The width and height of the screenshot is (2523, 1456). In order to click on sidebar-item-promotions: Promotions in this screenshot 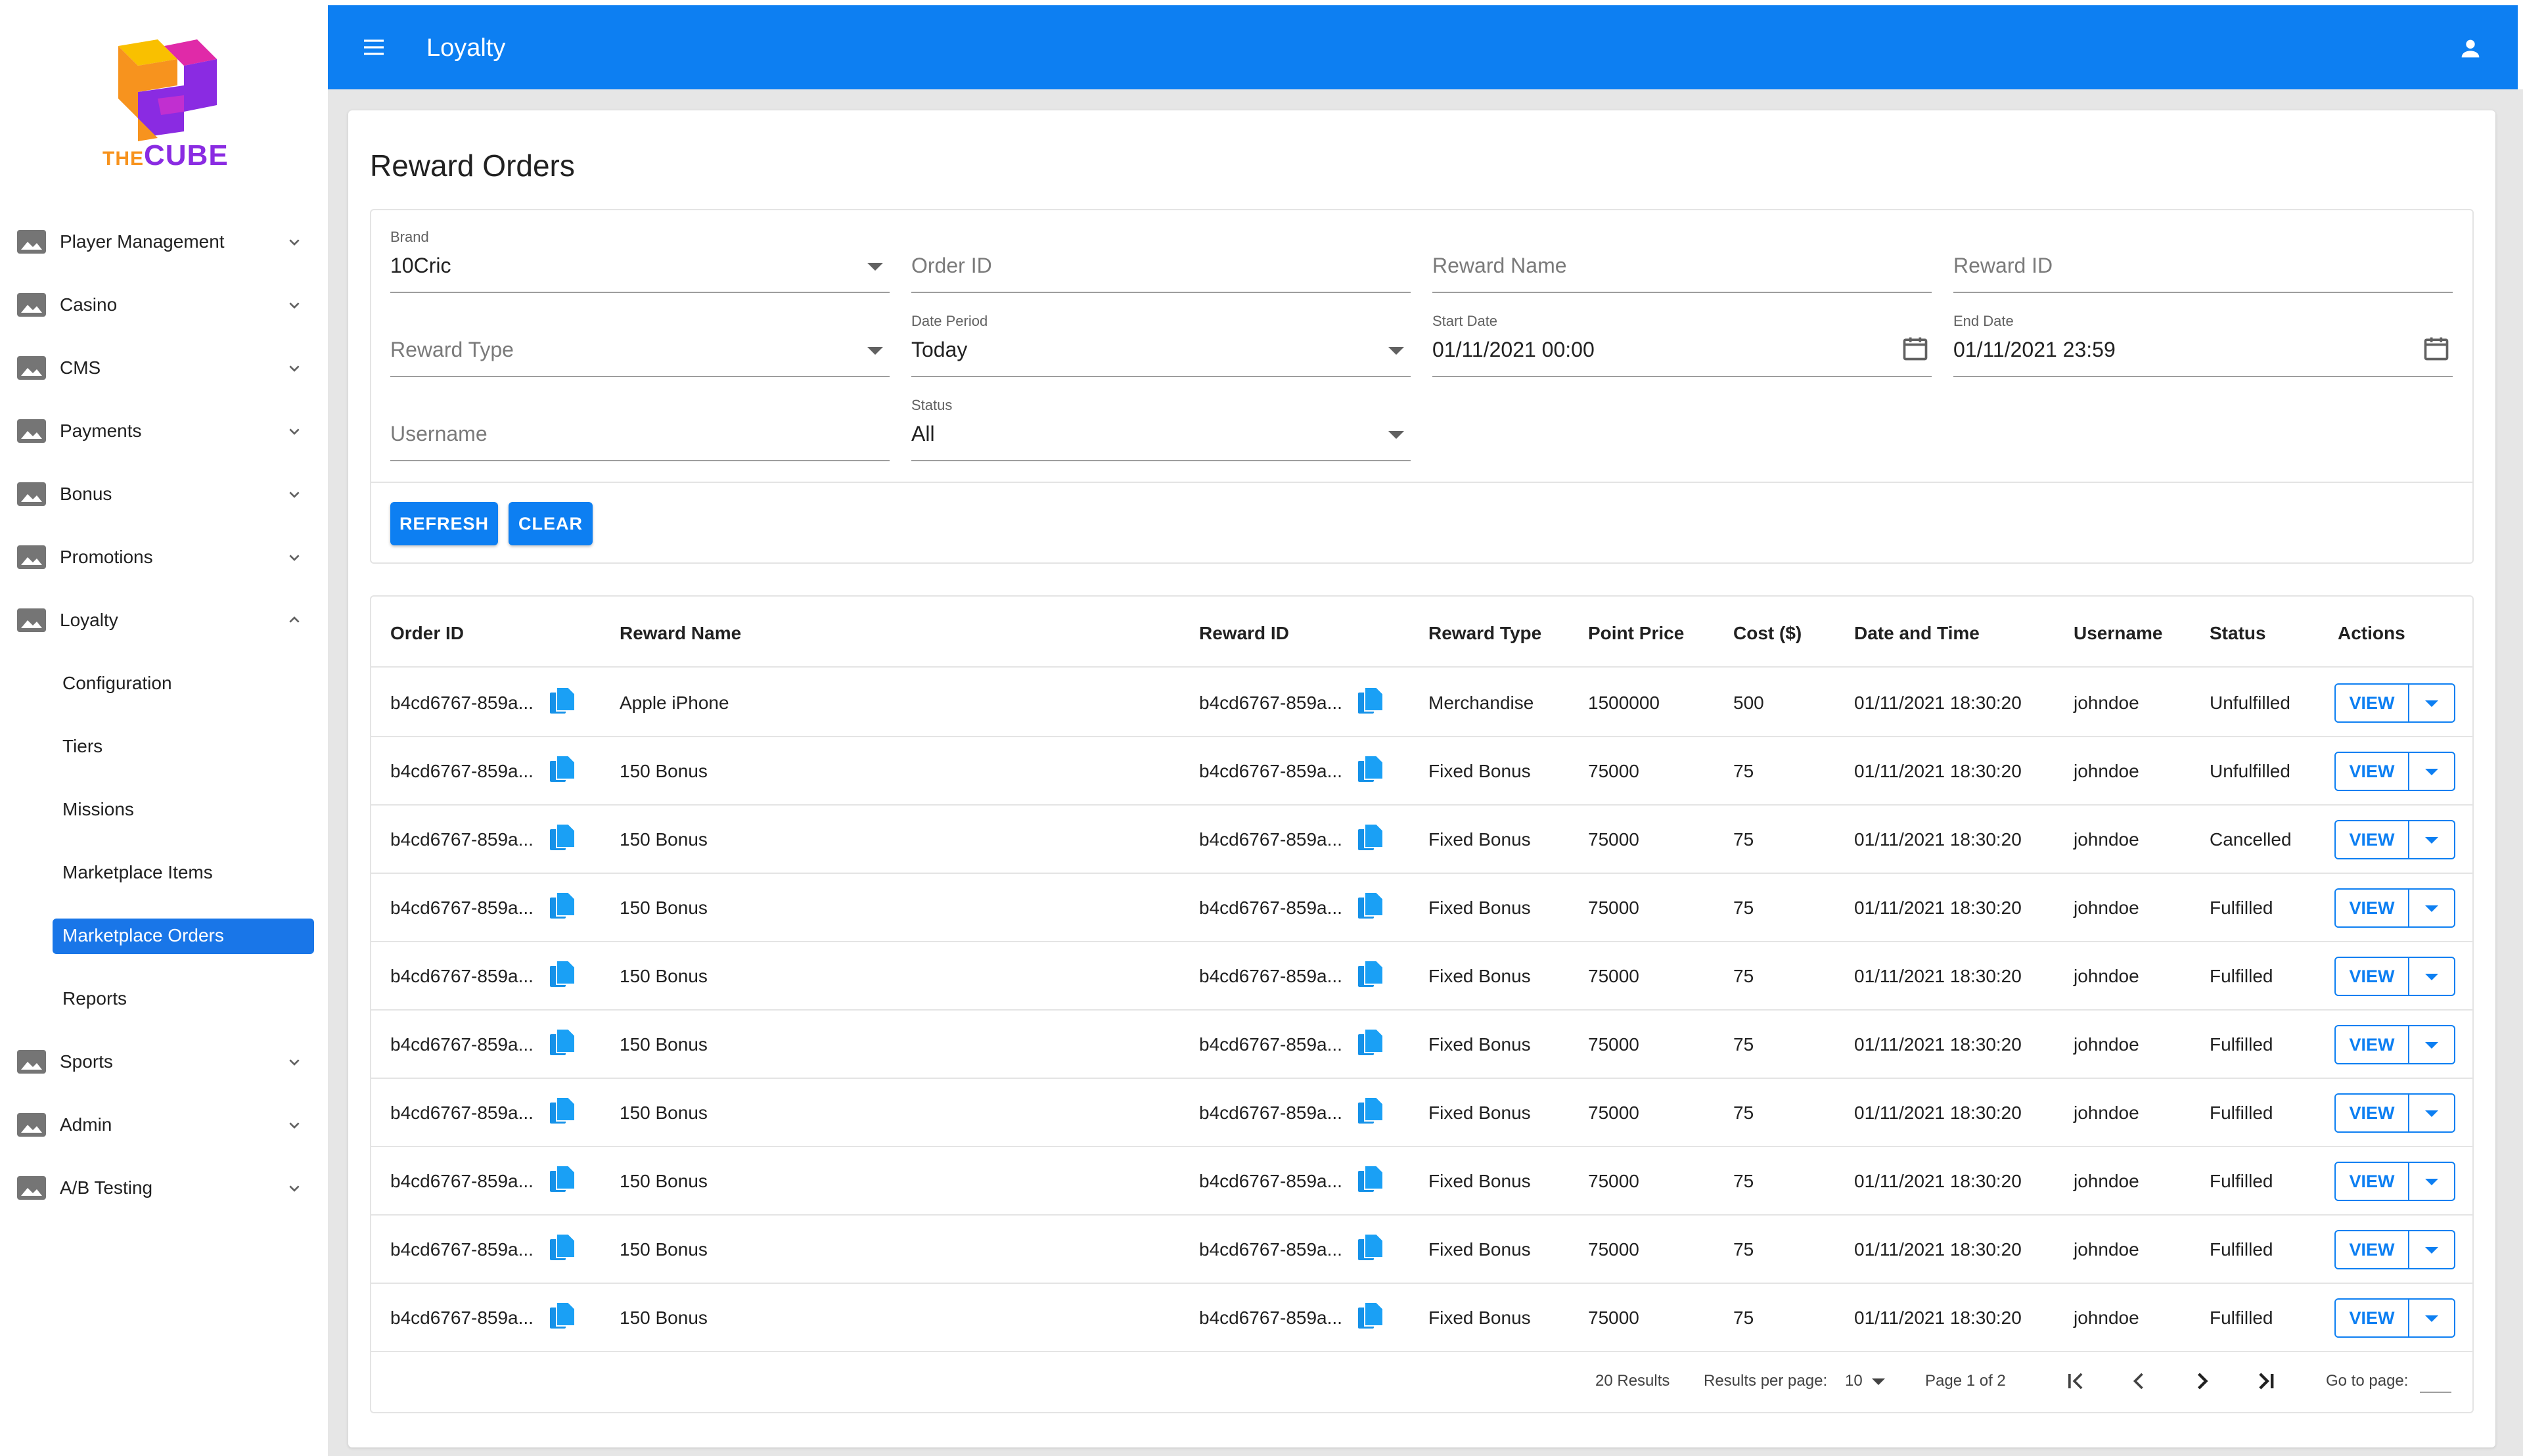, I will do `click(164, 557)`.